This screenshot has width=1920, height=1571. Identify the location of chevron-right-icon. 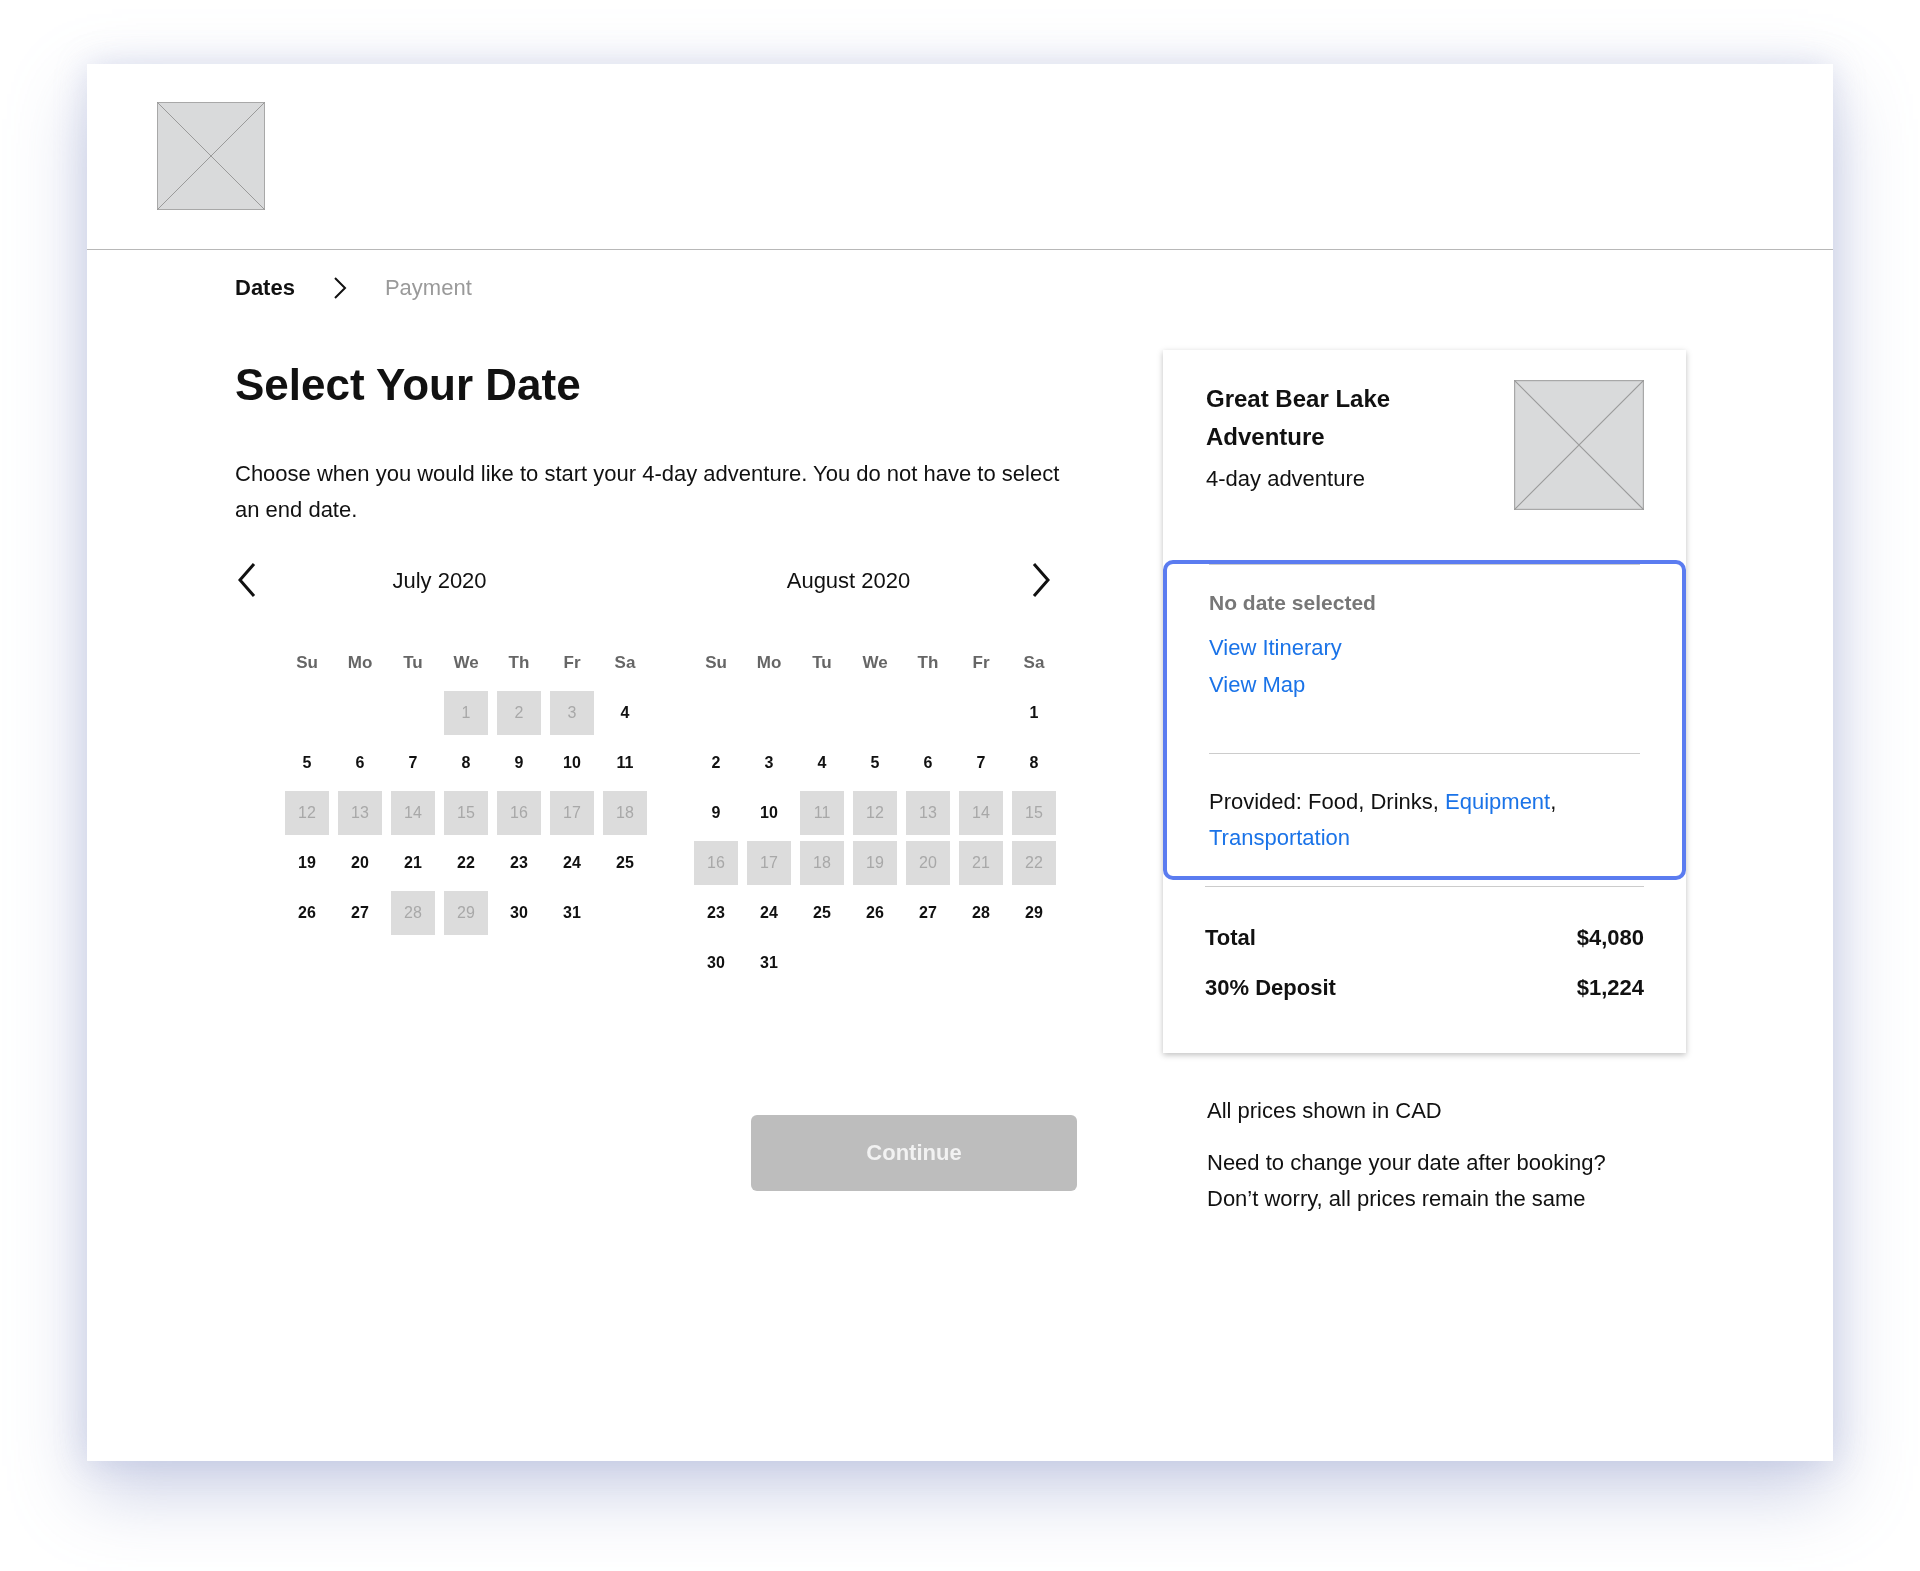
(339, 288).